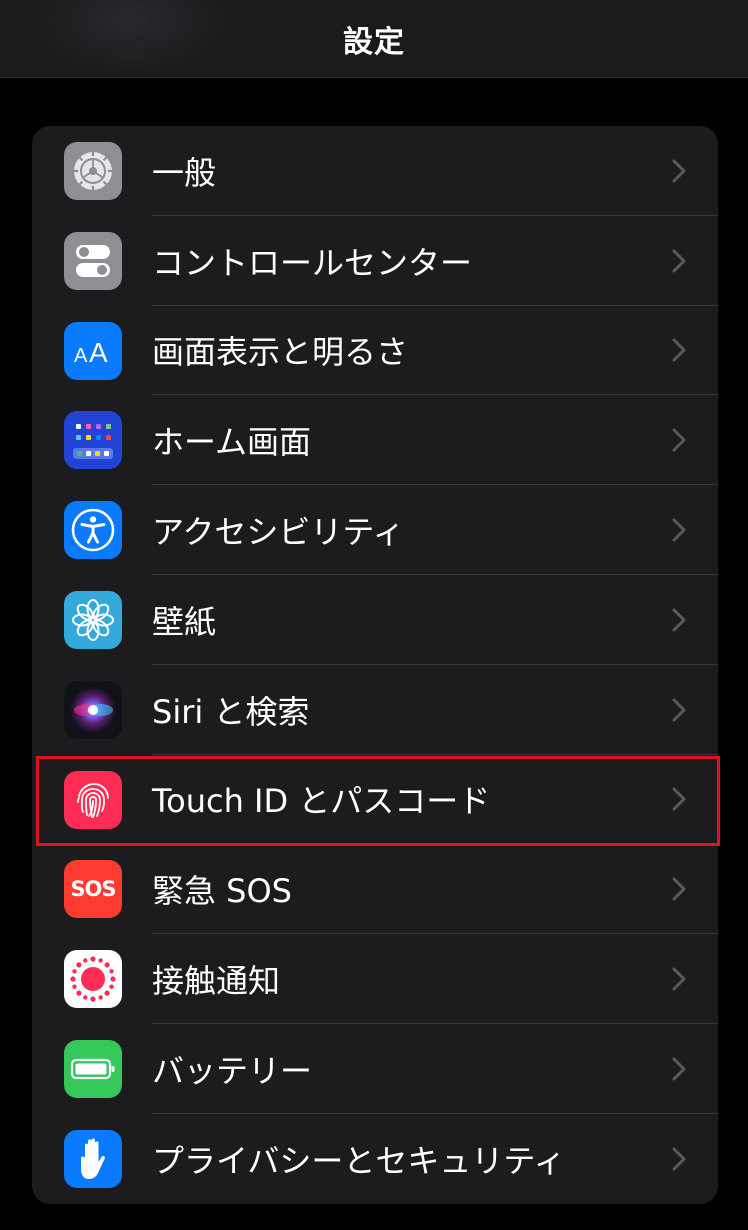 The image size is (748, 1230). Describe the element at coordinates (375, 1069) in the screenshot. I see `settings-item-battery: バッテリー` at that location.